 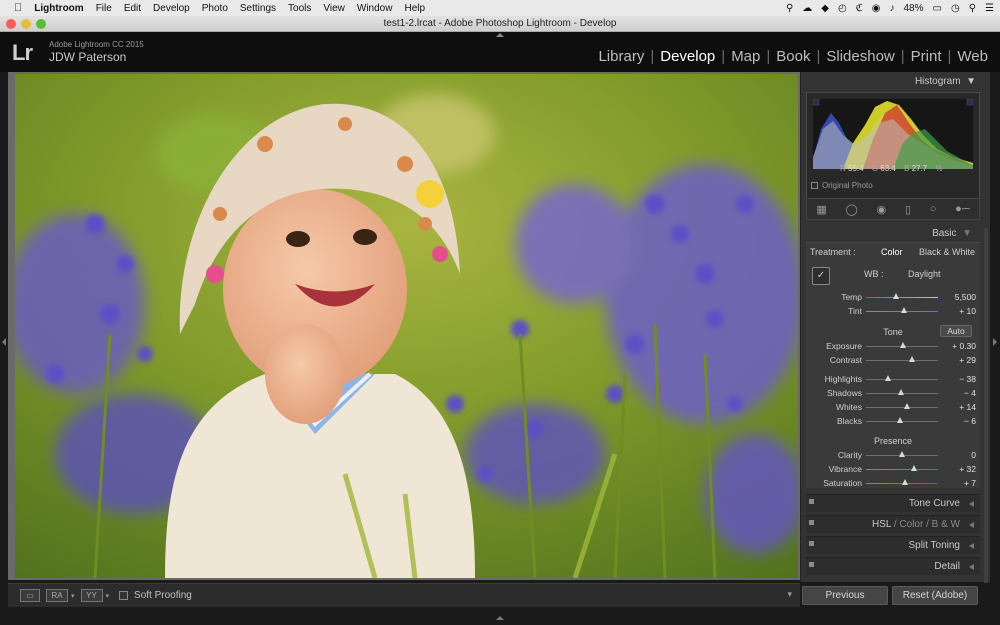 I want to click on menu-edit: Edit, so click(x=132, y=8).